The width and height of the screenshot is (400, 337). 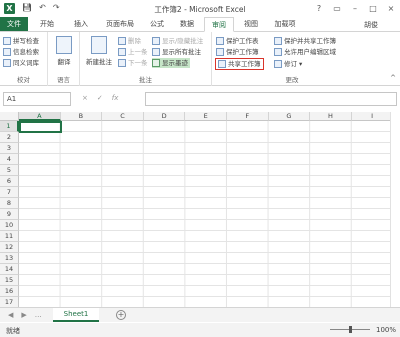 I want to click on tab-home: 开始, so click(x=47, y=24).